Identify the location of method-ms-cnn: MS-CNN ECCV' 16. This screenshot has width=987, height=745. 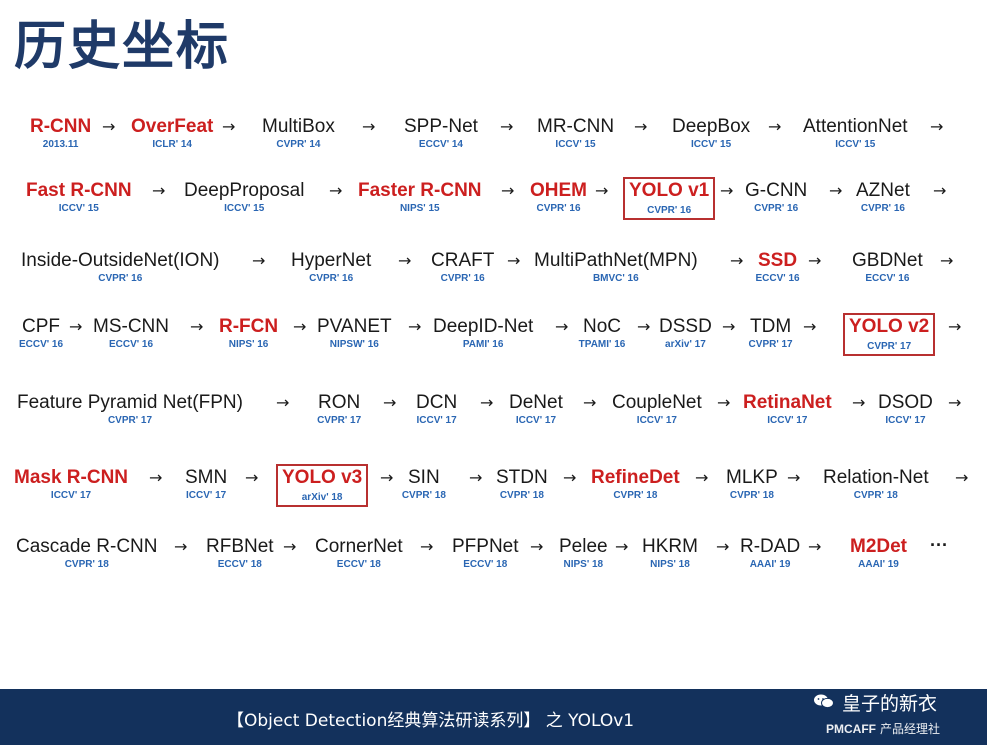
(131, 333).